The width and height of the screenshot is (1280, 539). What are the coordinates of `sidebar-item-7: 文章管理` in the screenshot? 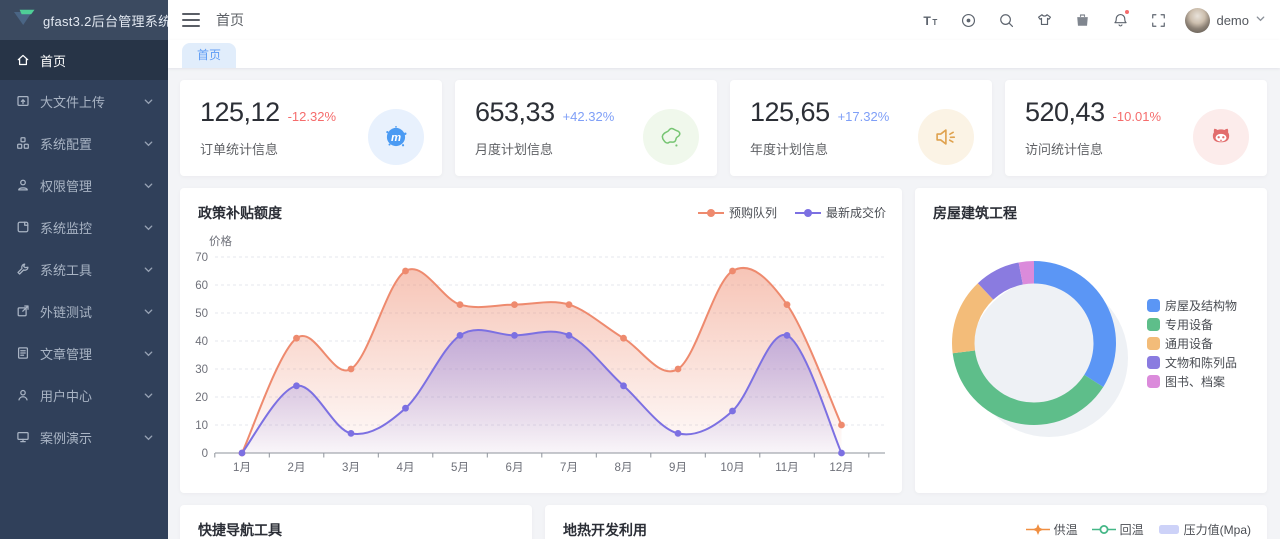 It's located at (84, 353).